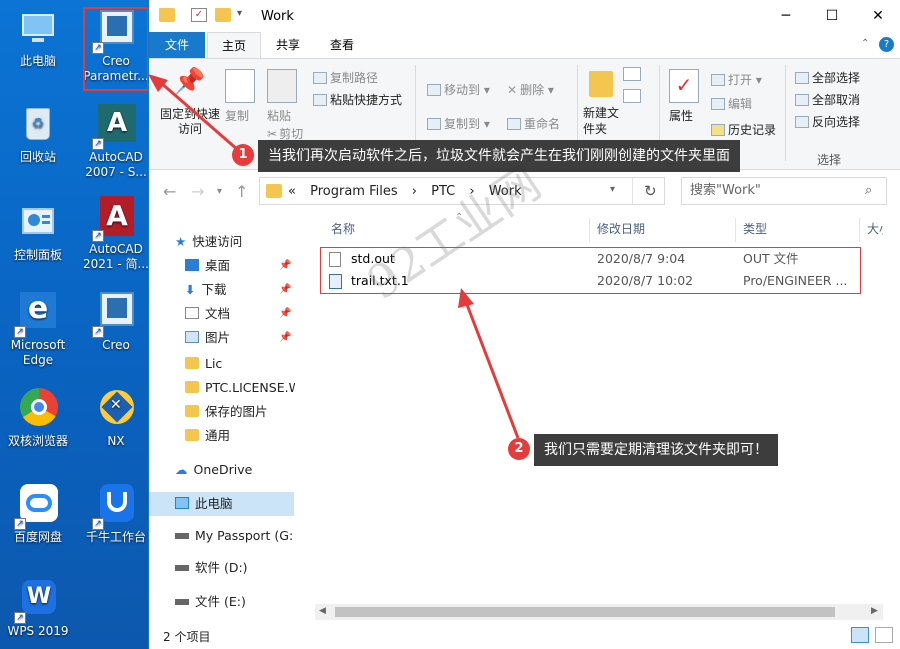 The width and height of the screenshot is (900, 649). Describe the element at coordinates (492, 370) in the screenshot. I see `arrow-2-line` at that location.